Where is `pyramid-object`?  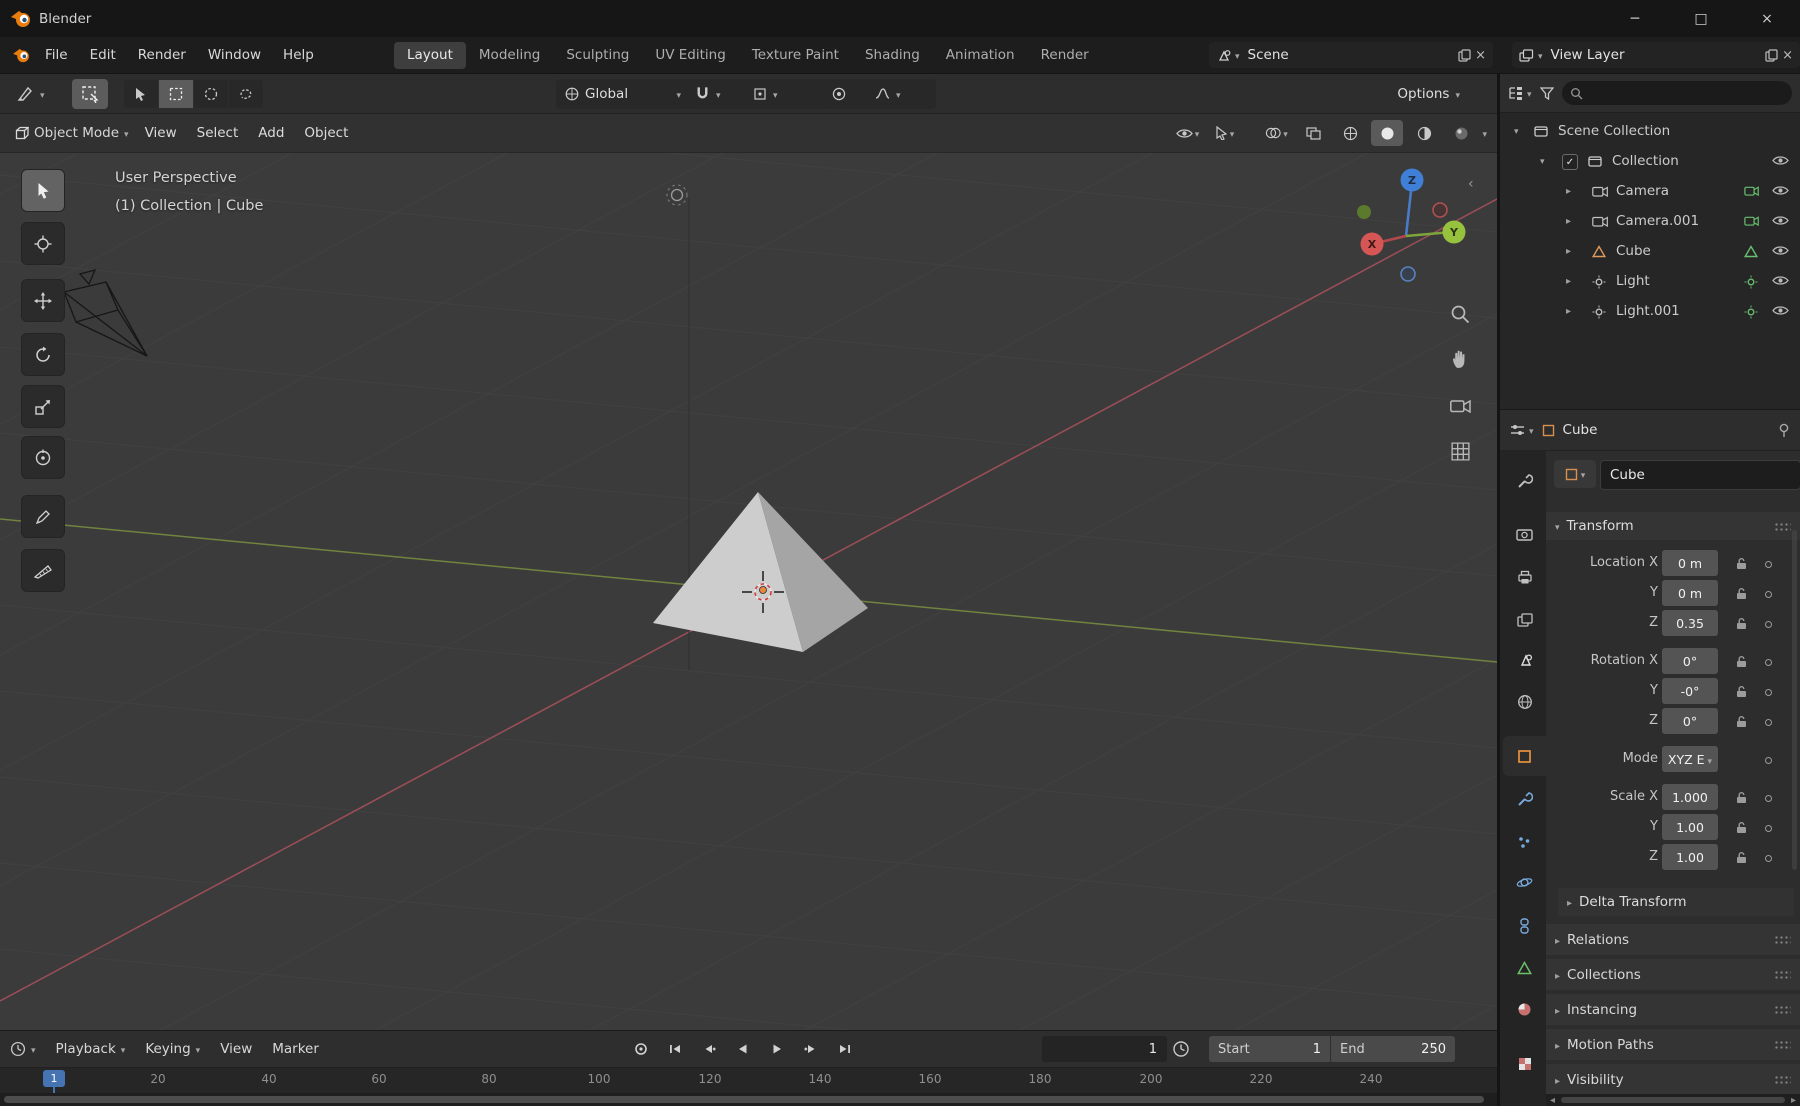
pyramid-object is located at coordinates (760, 572).